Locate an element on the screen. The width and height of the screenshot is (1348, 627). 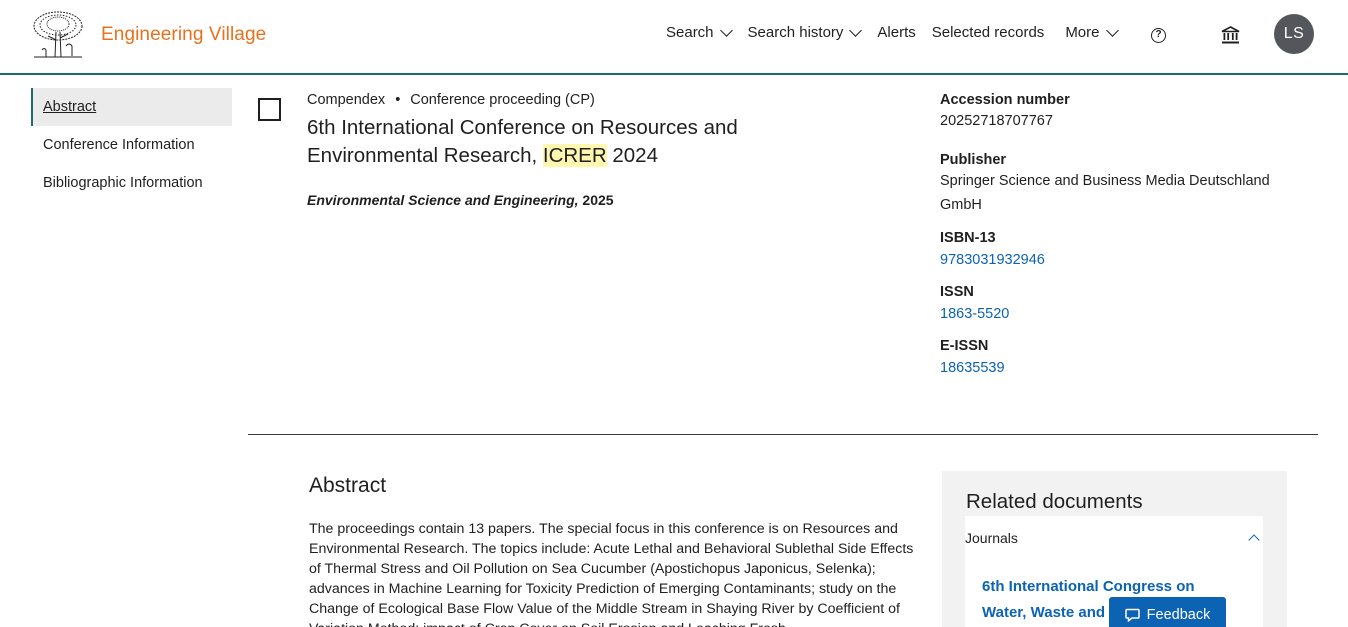
question-circle-icon: ? is located at coordinates (1158, 35).